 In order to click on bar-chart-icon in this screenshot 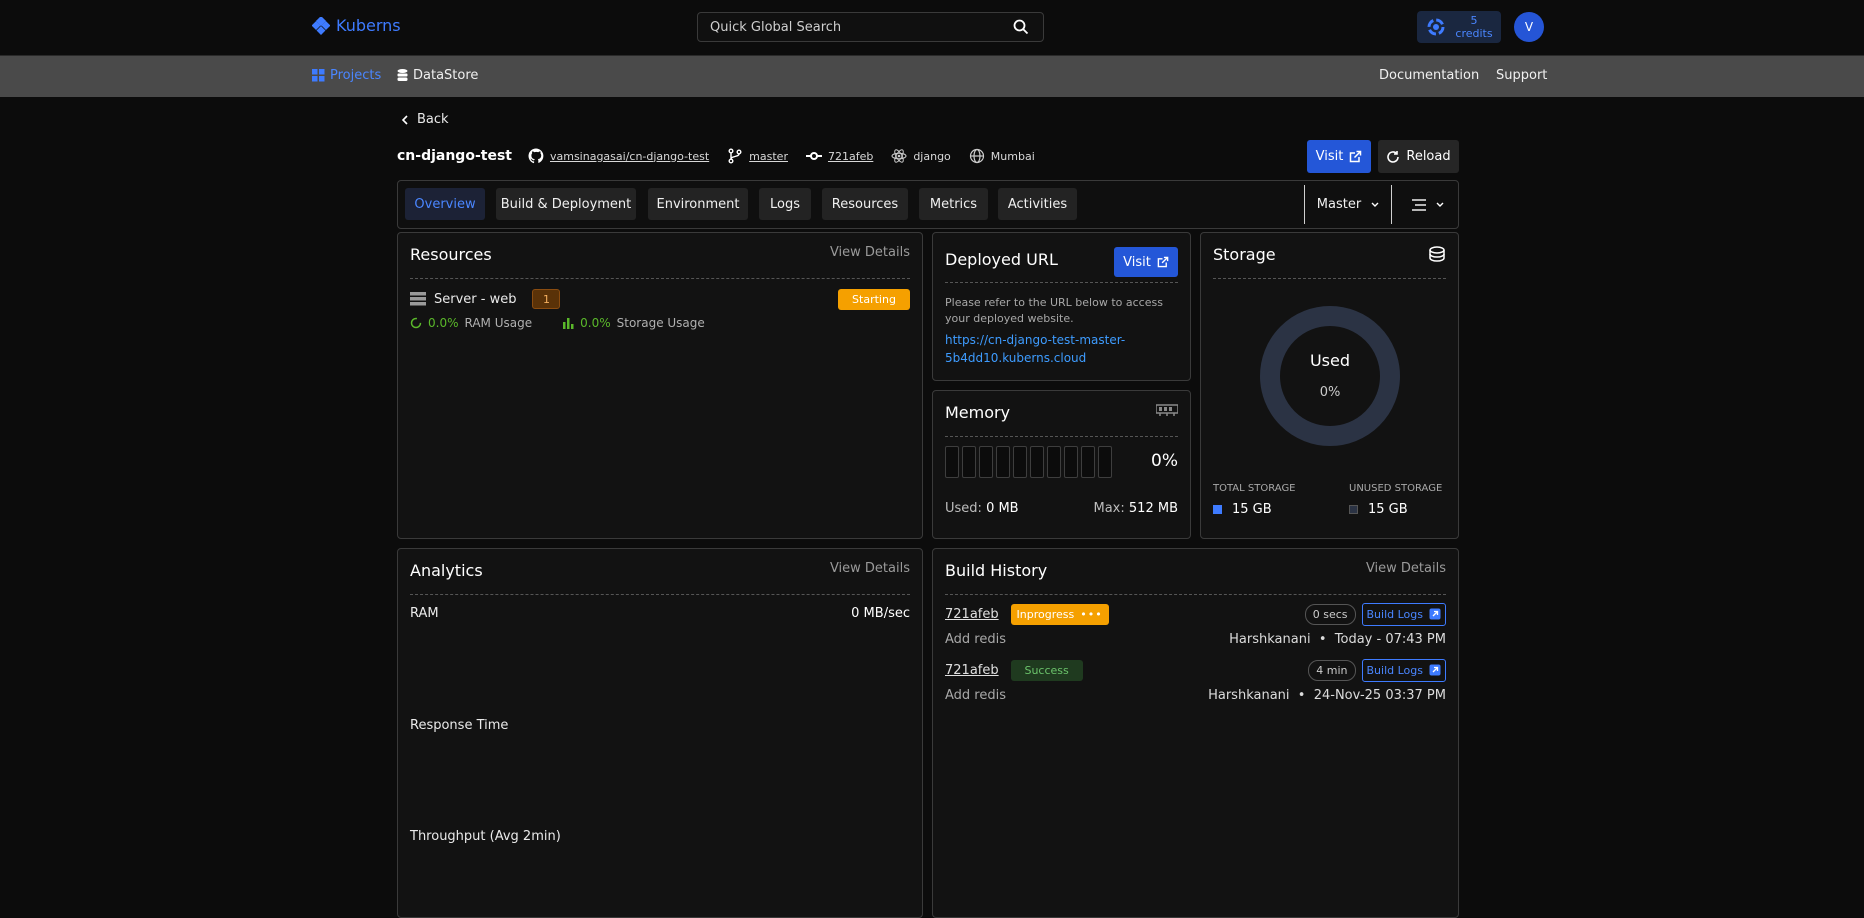, I will do `click(568, 323)`.